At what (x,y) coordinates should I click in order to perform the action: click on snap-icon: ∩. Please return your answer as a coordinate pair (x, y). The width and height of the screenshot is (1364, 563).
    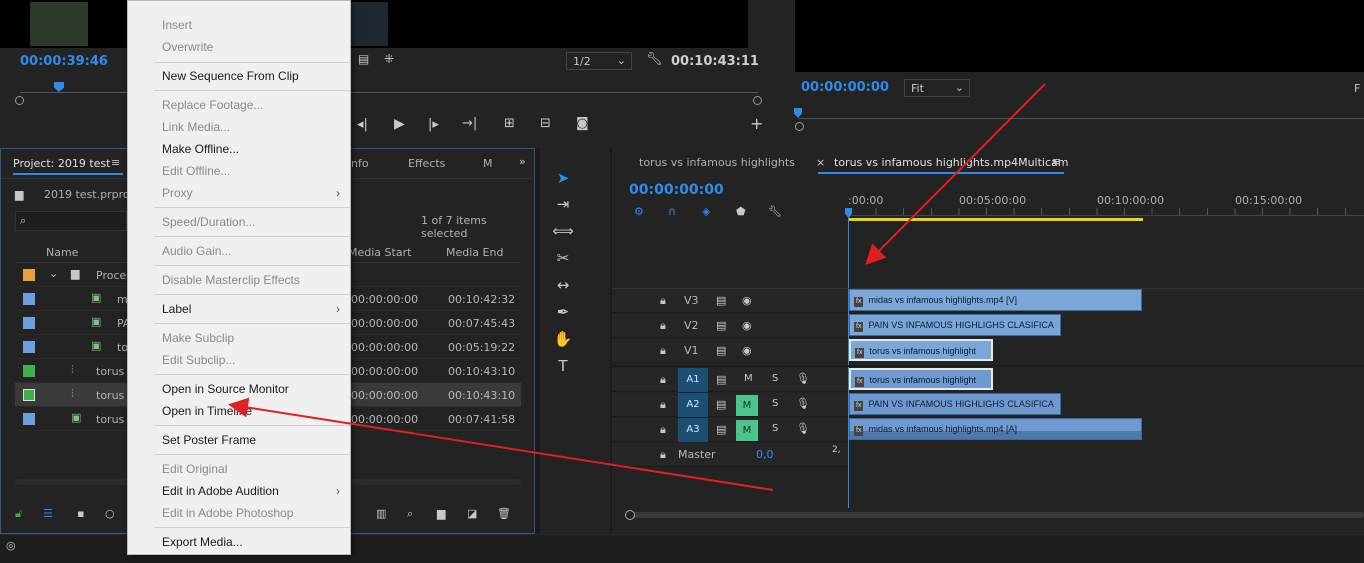
    Looking at the image, I should click on (672, 211).